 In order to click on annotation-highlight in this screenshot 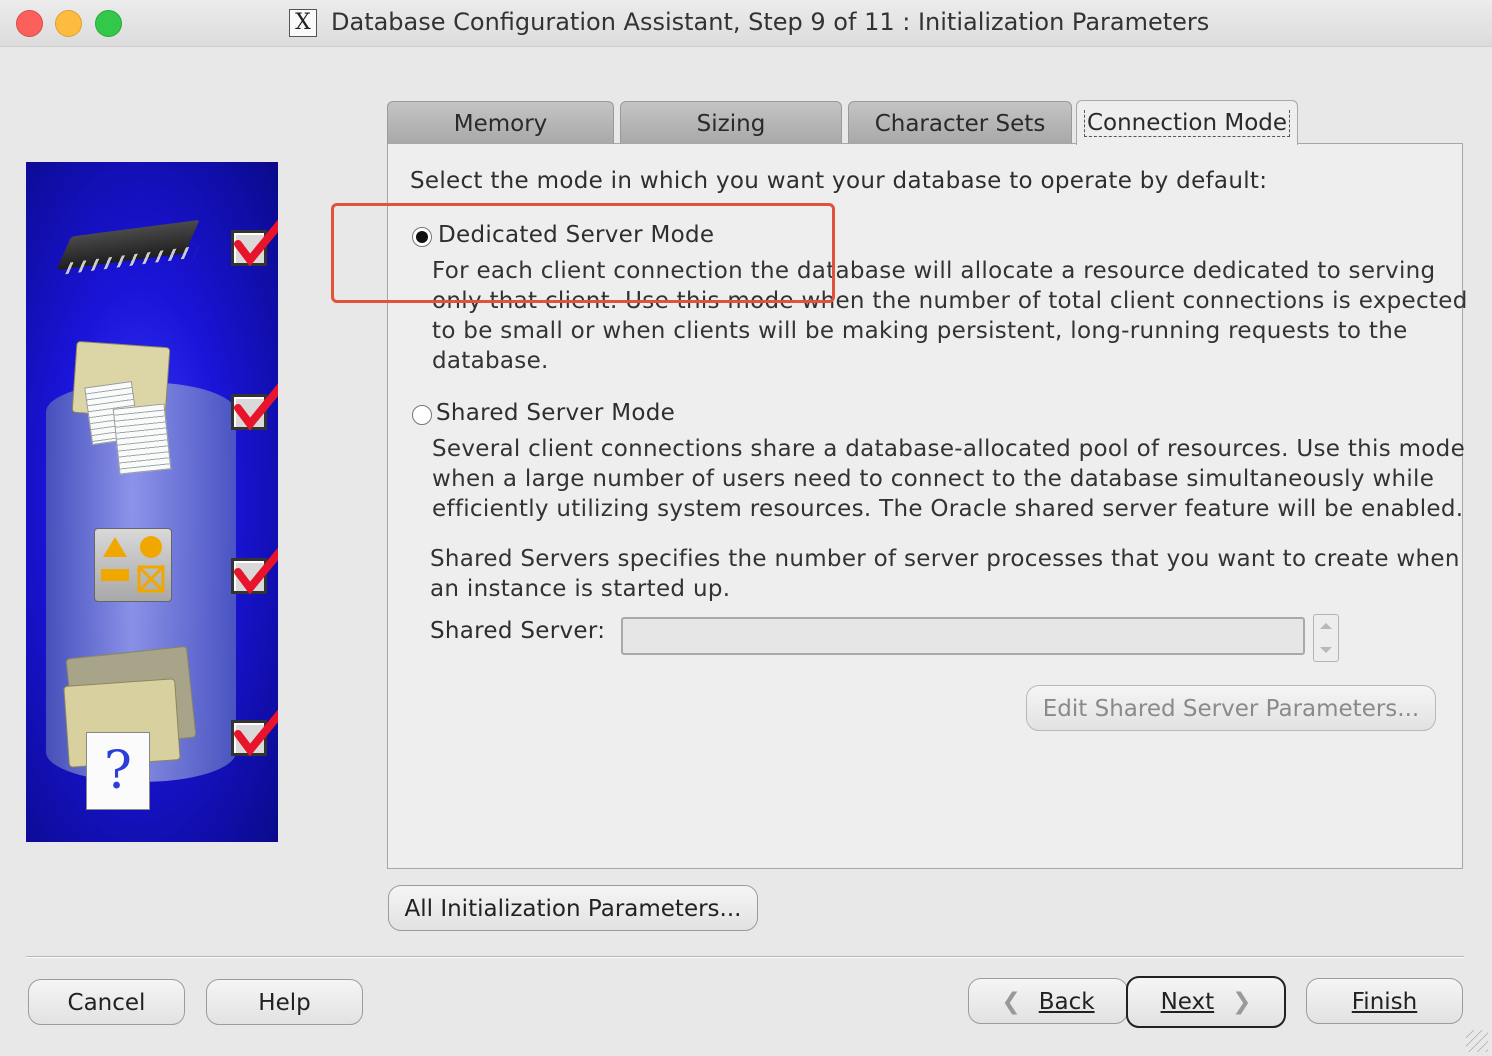, I will do `click(583, 253)`.